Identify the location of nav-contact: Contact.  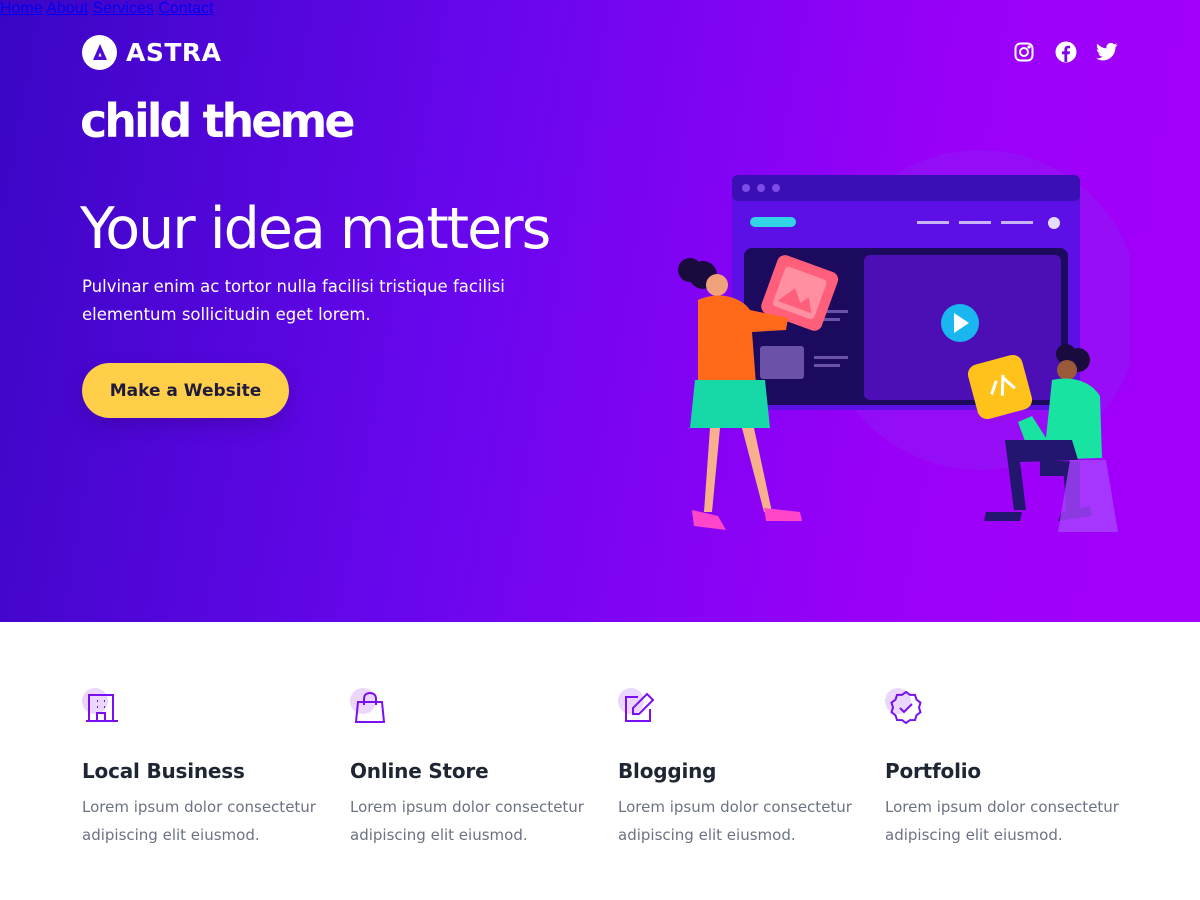
(185, 8).